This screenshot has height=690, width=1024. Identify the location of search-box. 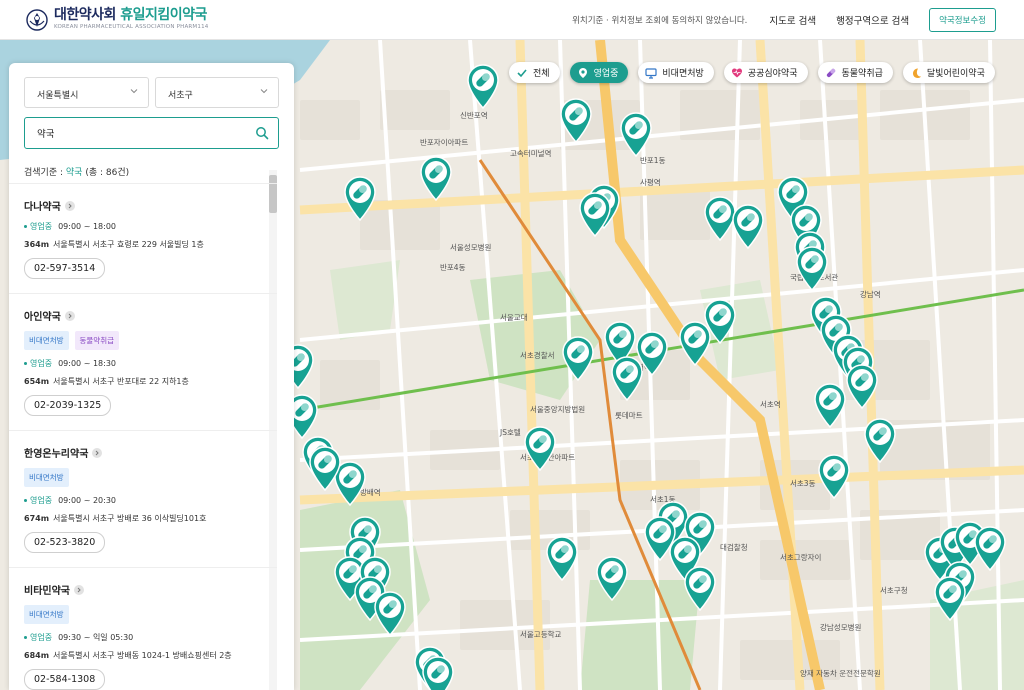
(151, 133).